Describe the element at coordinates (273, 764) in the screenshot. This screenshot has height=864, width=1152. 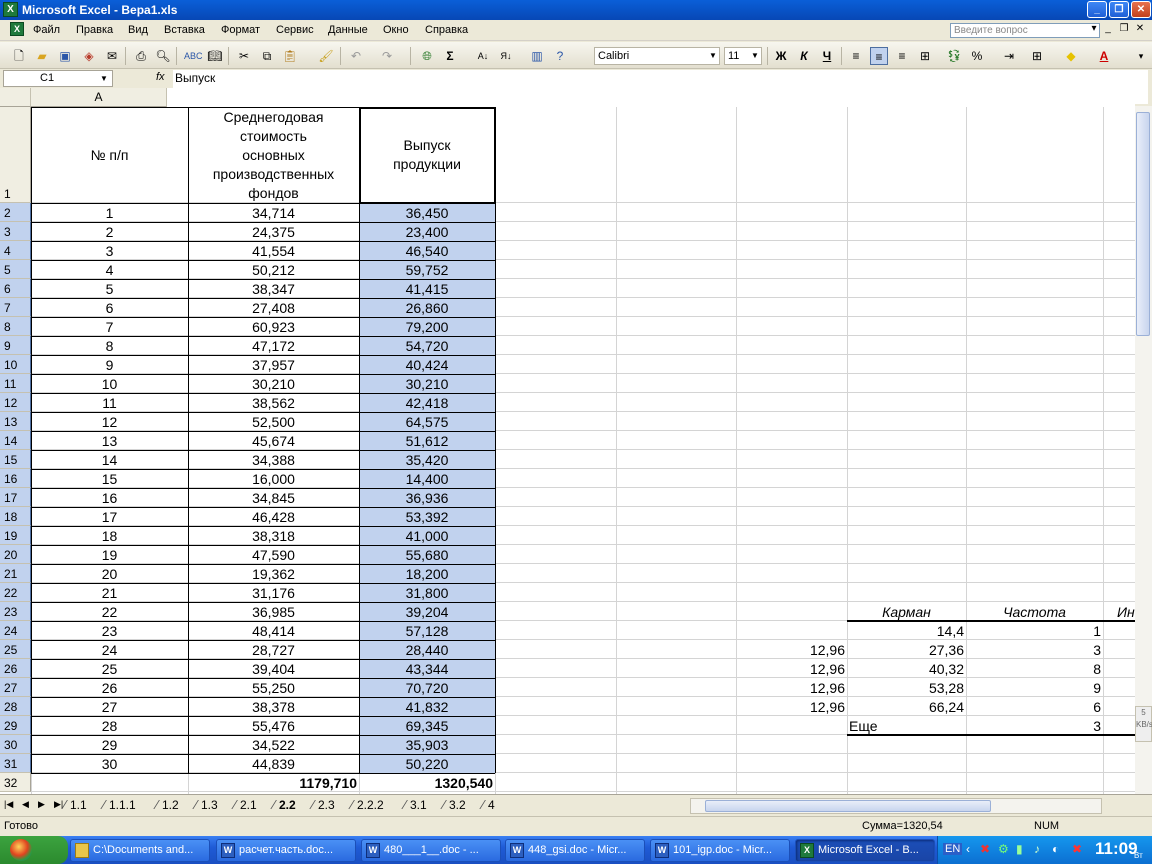
I see `cell-cost: 44,839` at that location.